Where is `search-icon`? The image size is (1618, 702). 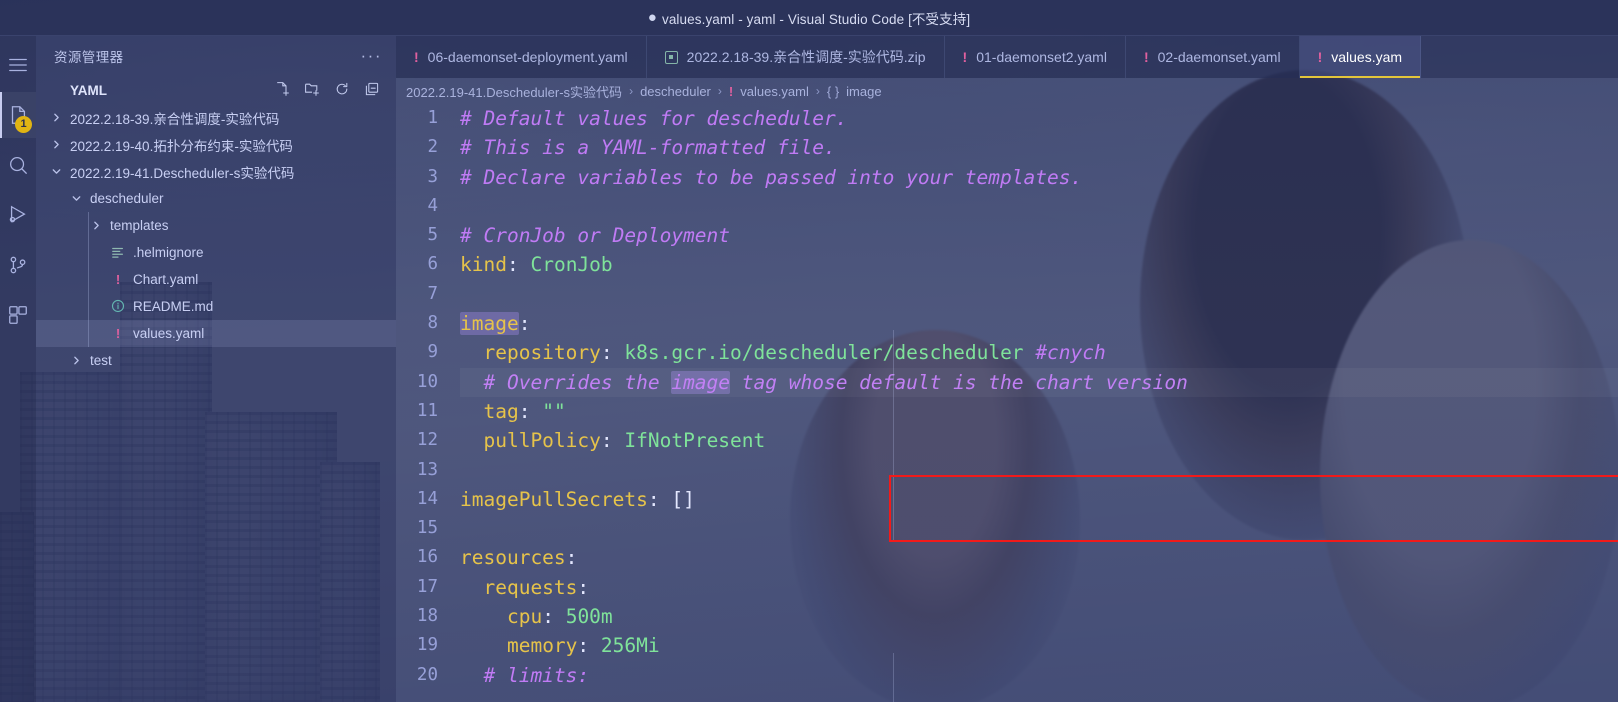
search-icon is located at coordinates (18, 165).